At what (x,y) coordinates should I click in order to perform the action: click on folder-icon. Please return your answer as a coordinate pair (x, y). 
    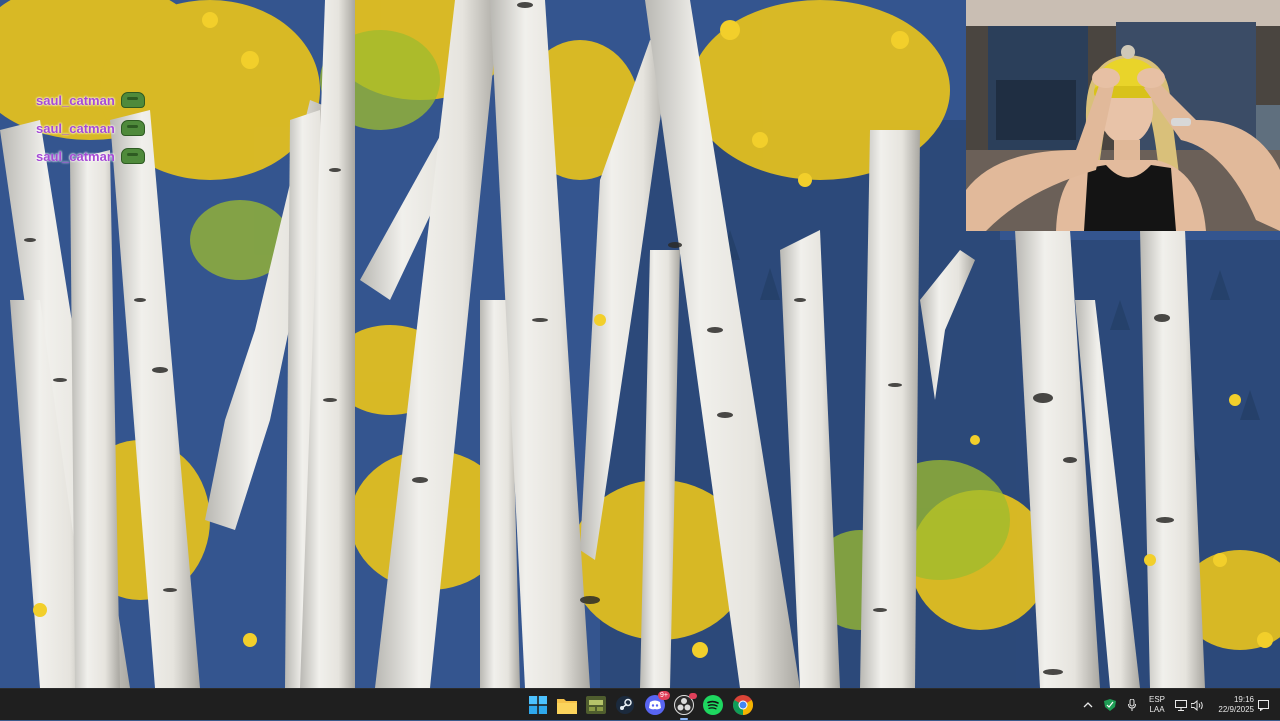
    Looking at the image, I should click on (567, 706).